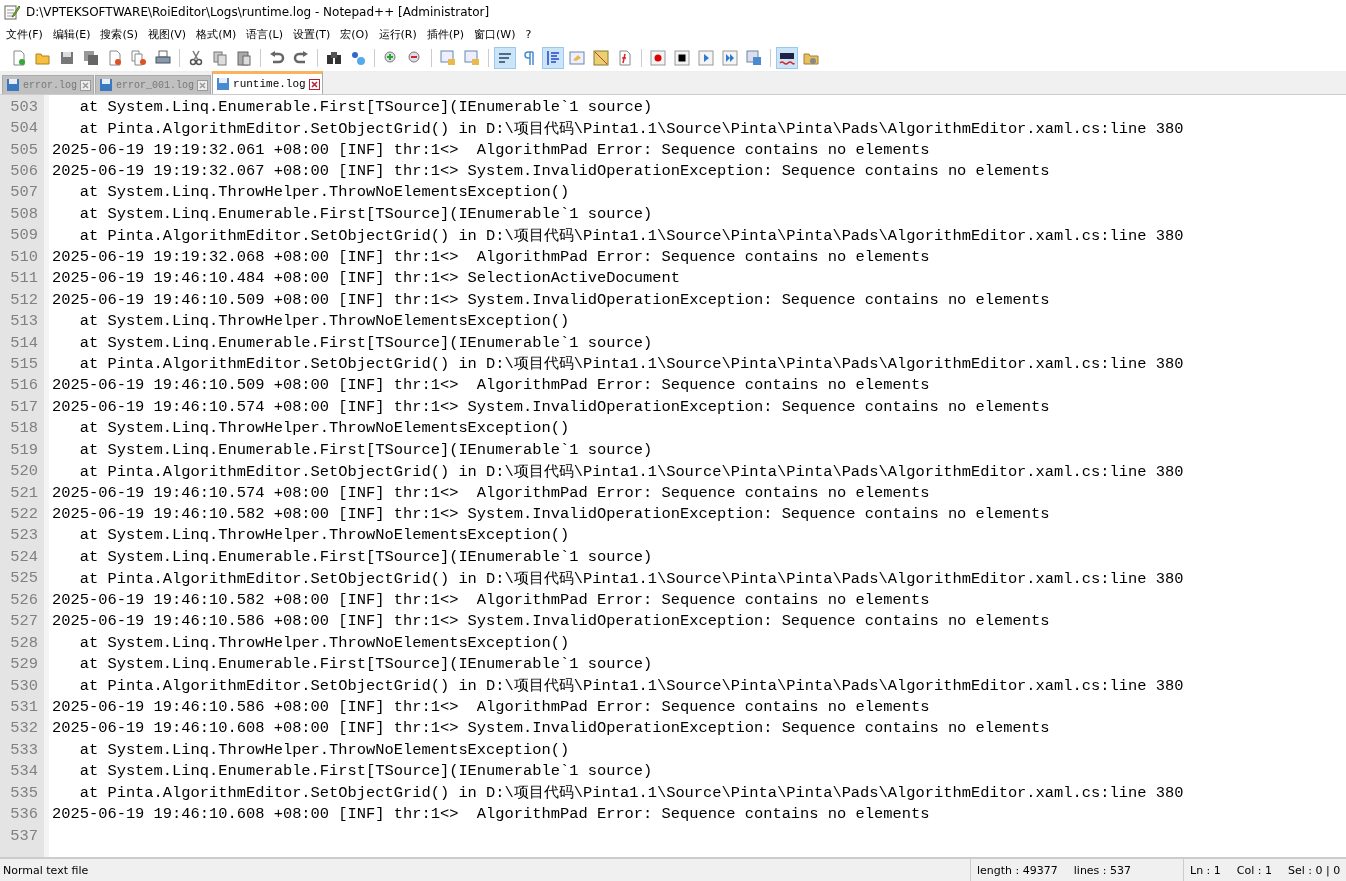 This screenshot has width=1346, height=881. Describe the element at coordinates (24, 664) in the screenshot. I see `line-number: 529` at that location.